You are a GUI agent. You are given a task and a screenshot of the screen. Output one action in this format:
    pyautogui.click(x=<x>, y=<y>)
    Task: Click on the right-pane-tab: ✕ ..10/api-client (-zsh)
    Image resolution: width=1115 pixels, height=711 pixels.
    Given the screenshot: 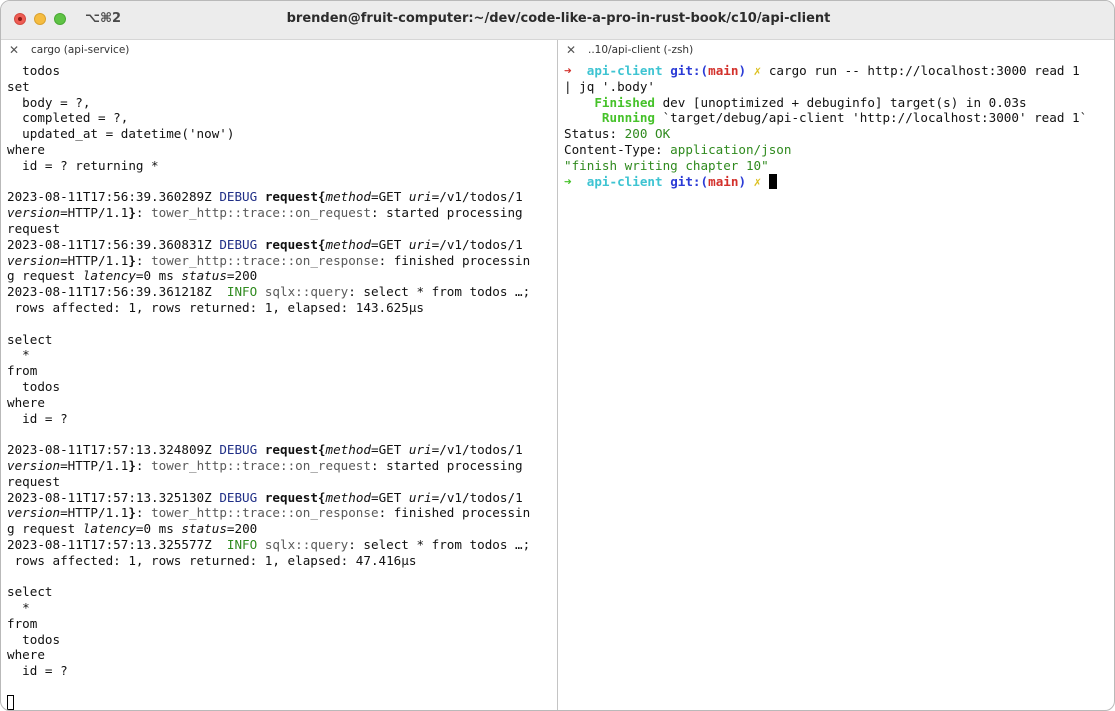 What is the action you would take?
    pyautogui.click(x=836, y=50)
    